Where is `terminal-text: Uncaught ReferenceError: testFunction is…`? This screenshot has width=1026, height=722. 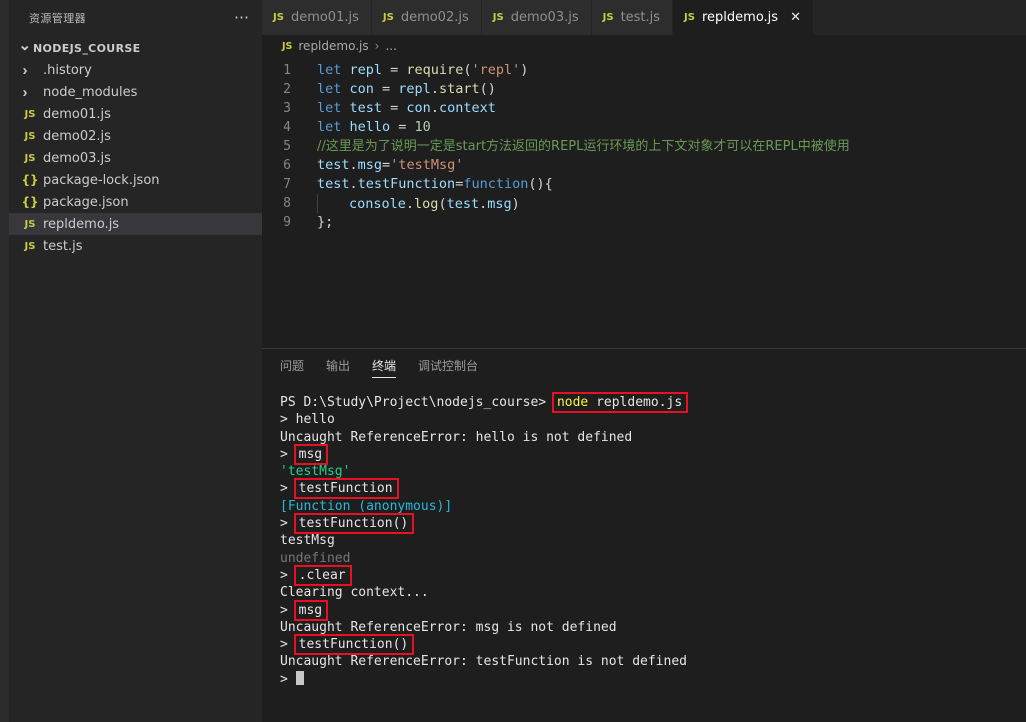
terminal-text: Uncaught ReferenceError: testFunction is… is located at coordinates (483, 662).